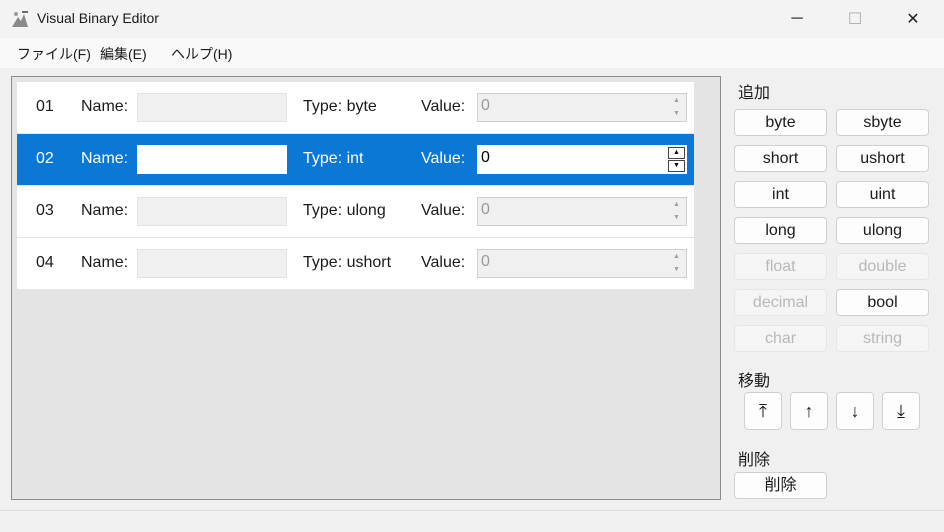  What do you see at coordinates (123, 54) in the screenshot?
I see `menu-edit: 編集(E)` at bounding box center [123, 54].